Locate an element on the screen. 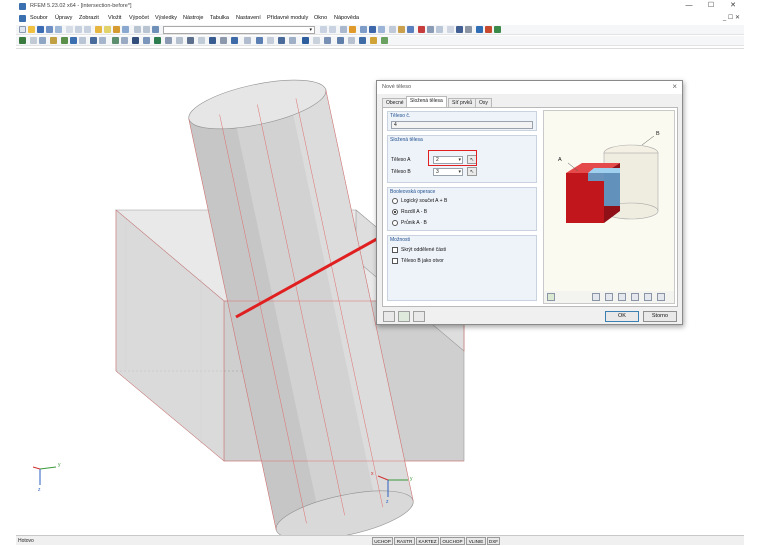 The height and width of the screenshot is (546, 760). menu-napoveda: Nápověda is located at coordinates (346, 18).